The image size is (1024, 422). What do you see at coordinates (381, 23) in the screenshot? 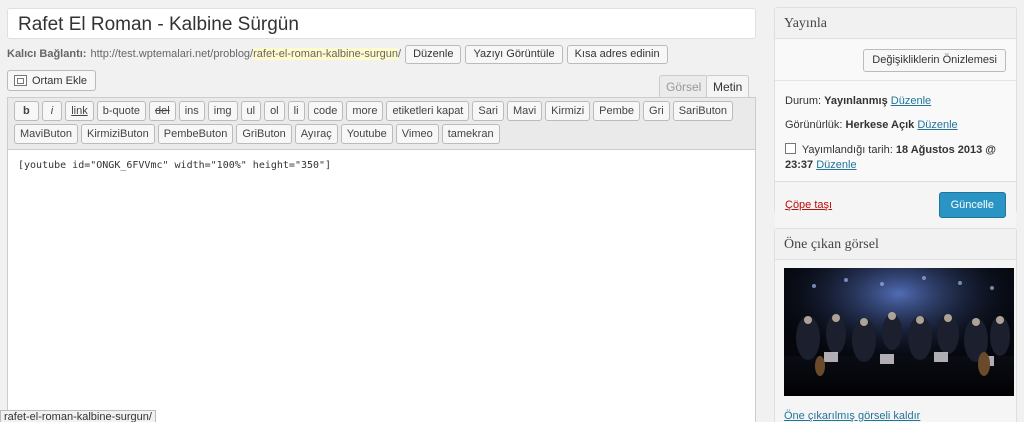
I see `post-title-input: Rafet El Roman - Kalbine Sürgün` at bounding box center [381, 23].